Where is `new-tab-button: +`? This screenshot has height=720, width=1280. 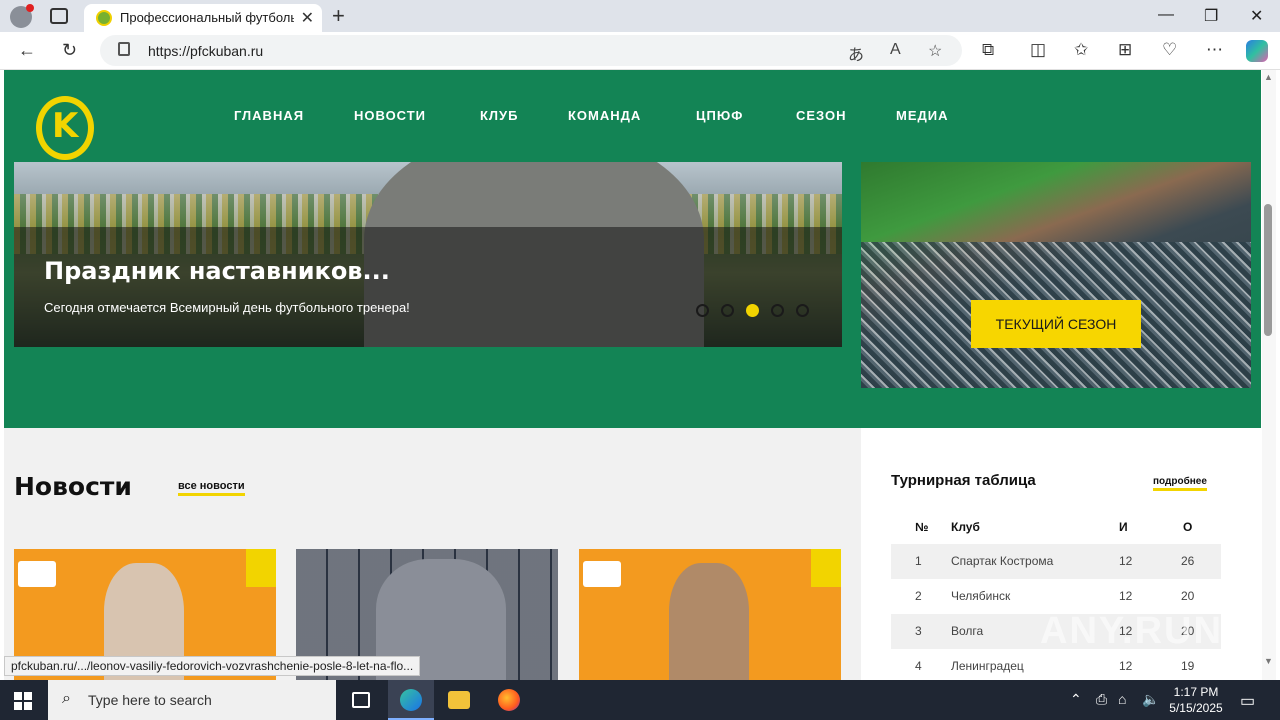
new-tab-button: + is located at coordinates (338, 16).